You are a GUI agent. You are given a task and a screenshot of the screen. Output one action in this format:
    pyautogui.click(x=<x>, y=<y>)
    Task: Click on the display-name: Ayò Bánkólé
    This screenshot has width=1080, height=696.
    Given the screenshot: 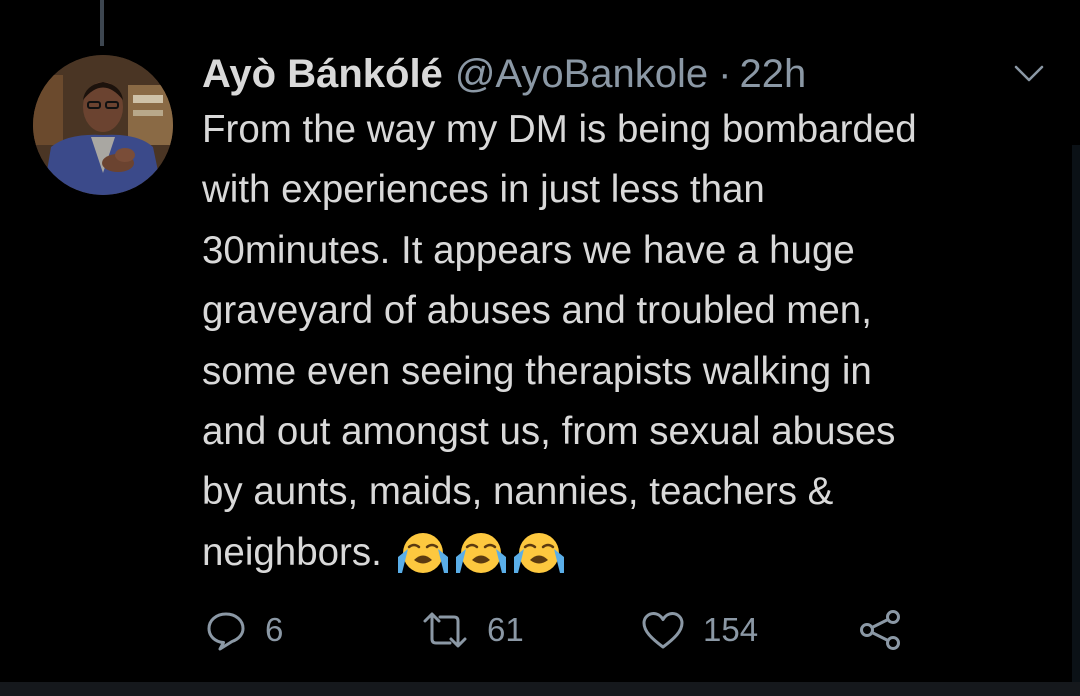 What is the action you would take?
    pyautogui.click(x=322, y=74)
    